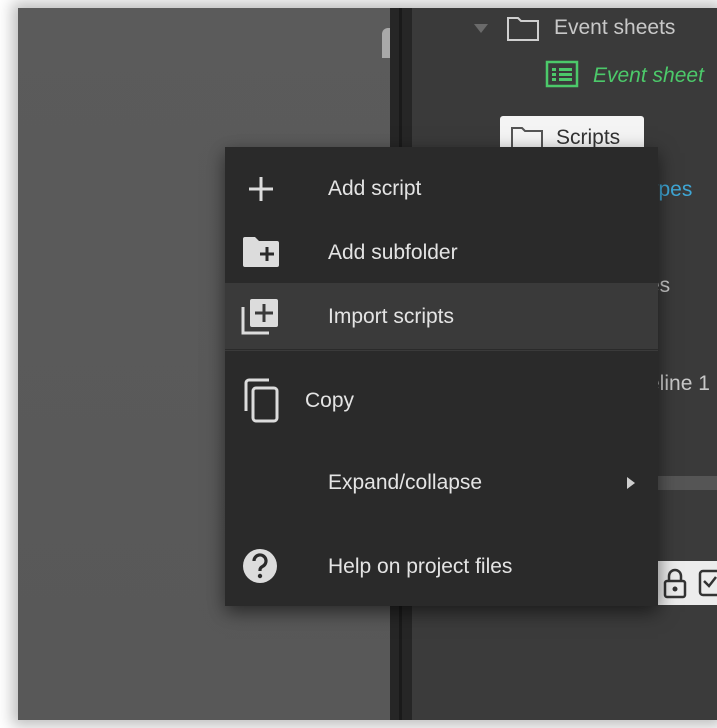  Describe the element at coordinates (441, 350) in the screenshot. I see `menu-separator` at that location.